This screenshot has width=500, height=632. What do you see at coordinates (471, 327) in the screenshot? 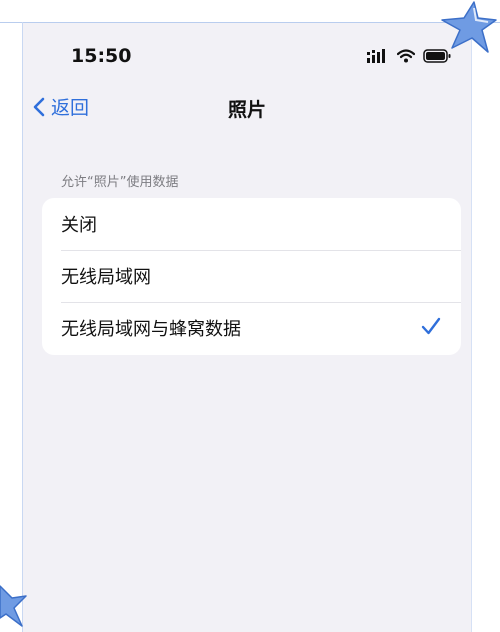
I see `frame-right-line` at bounding box center [471, 327].